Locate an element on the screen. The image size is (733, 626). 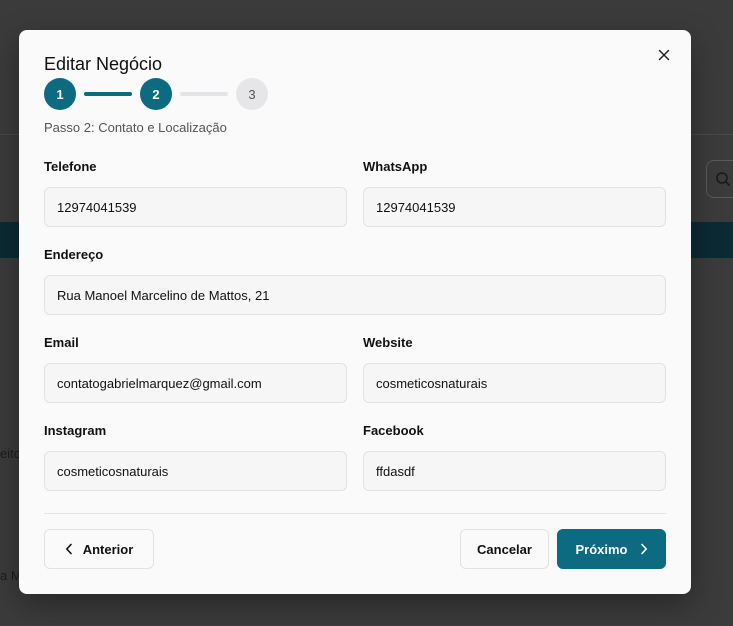
stepper: 1 2 3 is located at coordinates (156, 94).